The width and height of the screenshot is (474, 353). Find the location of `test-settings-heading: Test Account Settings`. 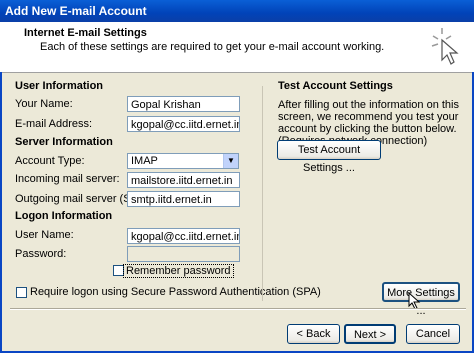

test-settings-heading: Test Account Settings is located at coordinates (335, 86).